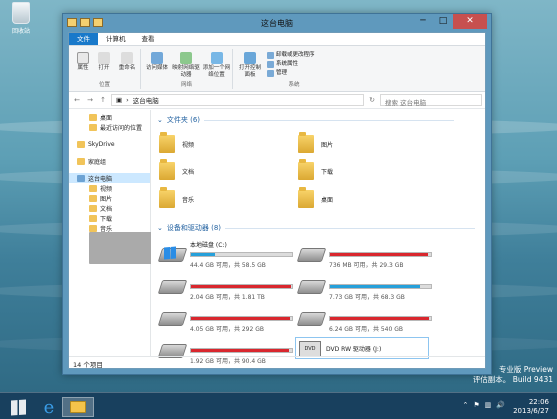 This screenshot has width=557, height=419. I want to click on folders-section-header: ⌄ 文件夹 (6), so click(305, 120).